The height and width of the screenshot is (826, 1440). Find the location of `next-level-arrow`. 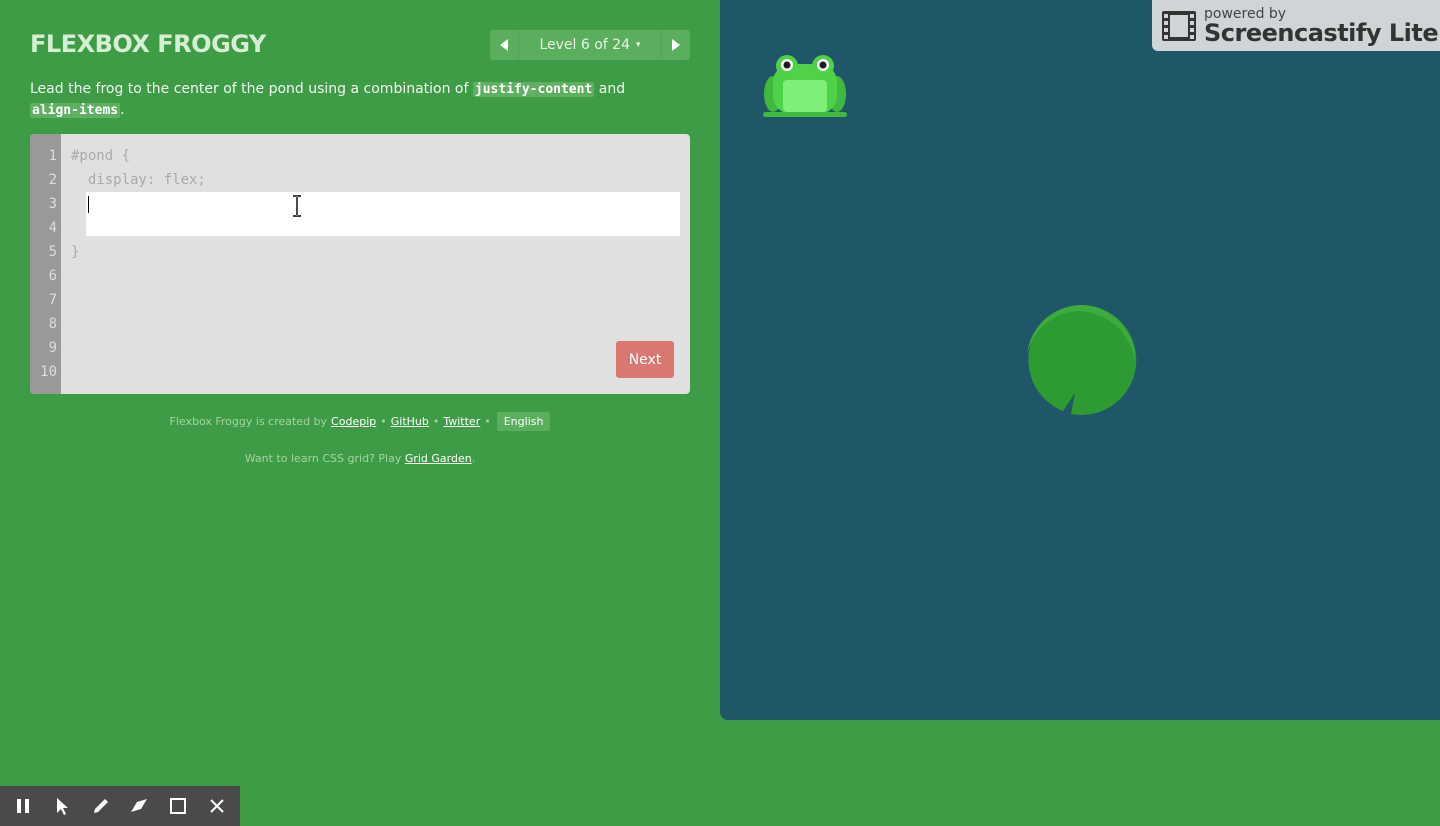

next-level-arrow is located at coordinates (676, 45).